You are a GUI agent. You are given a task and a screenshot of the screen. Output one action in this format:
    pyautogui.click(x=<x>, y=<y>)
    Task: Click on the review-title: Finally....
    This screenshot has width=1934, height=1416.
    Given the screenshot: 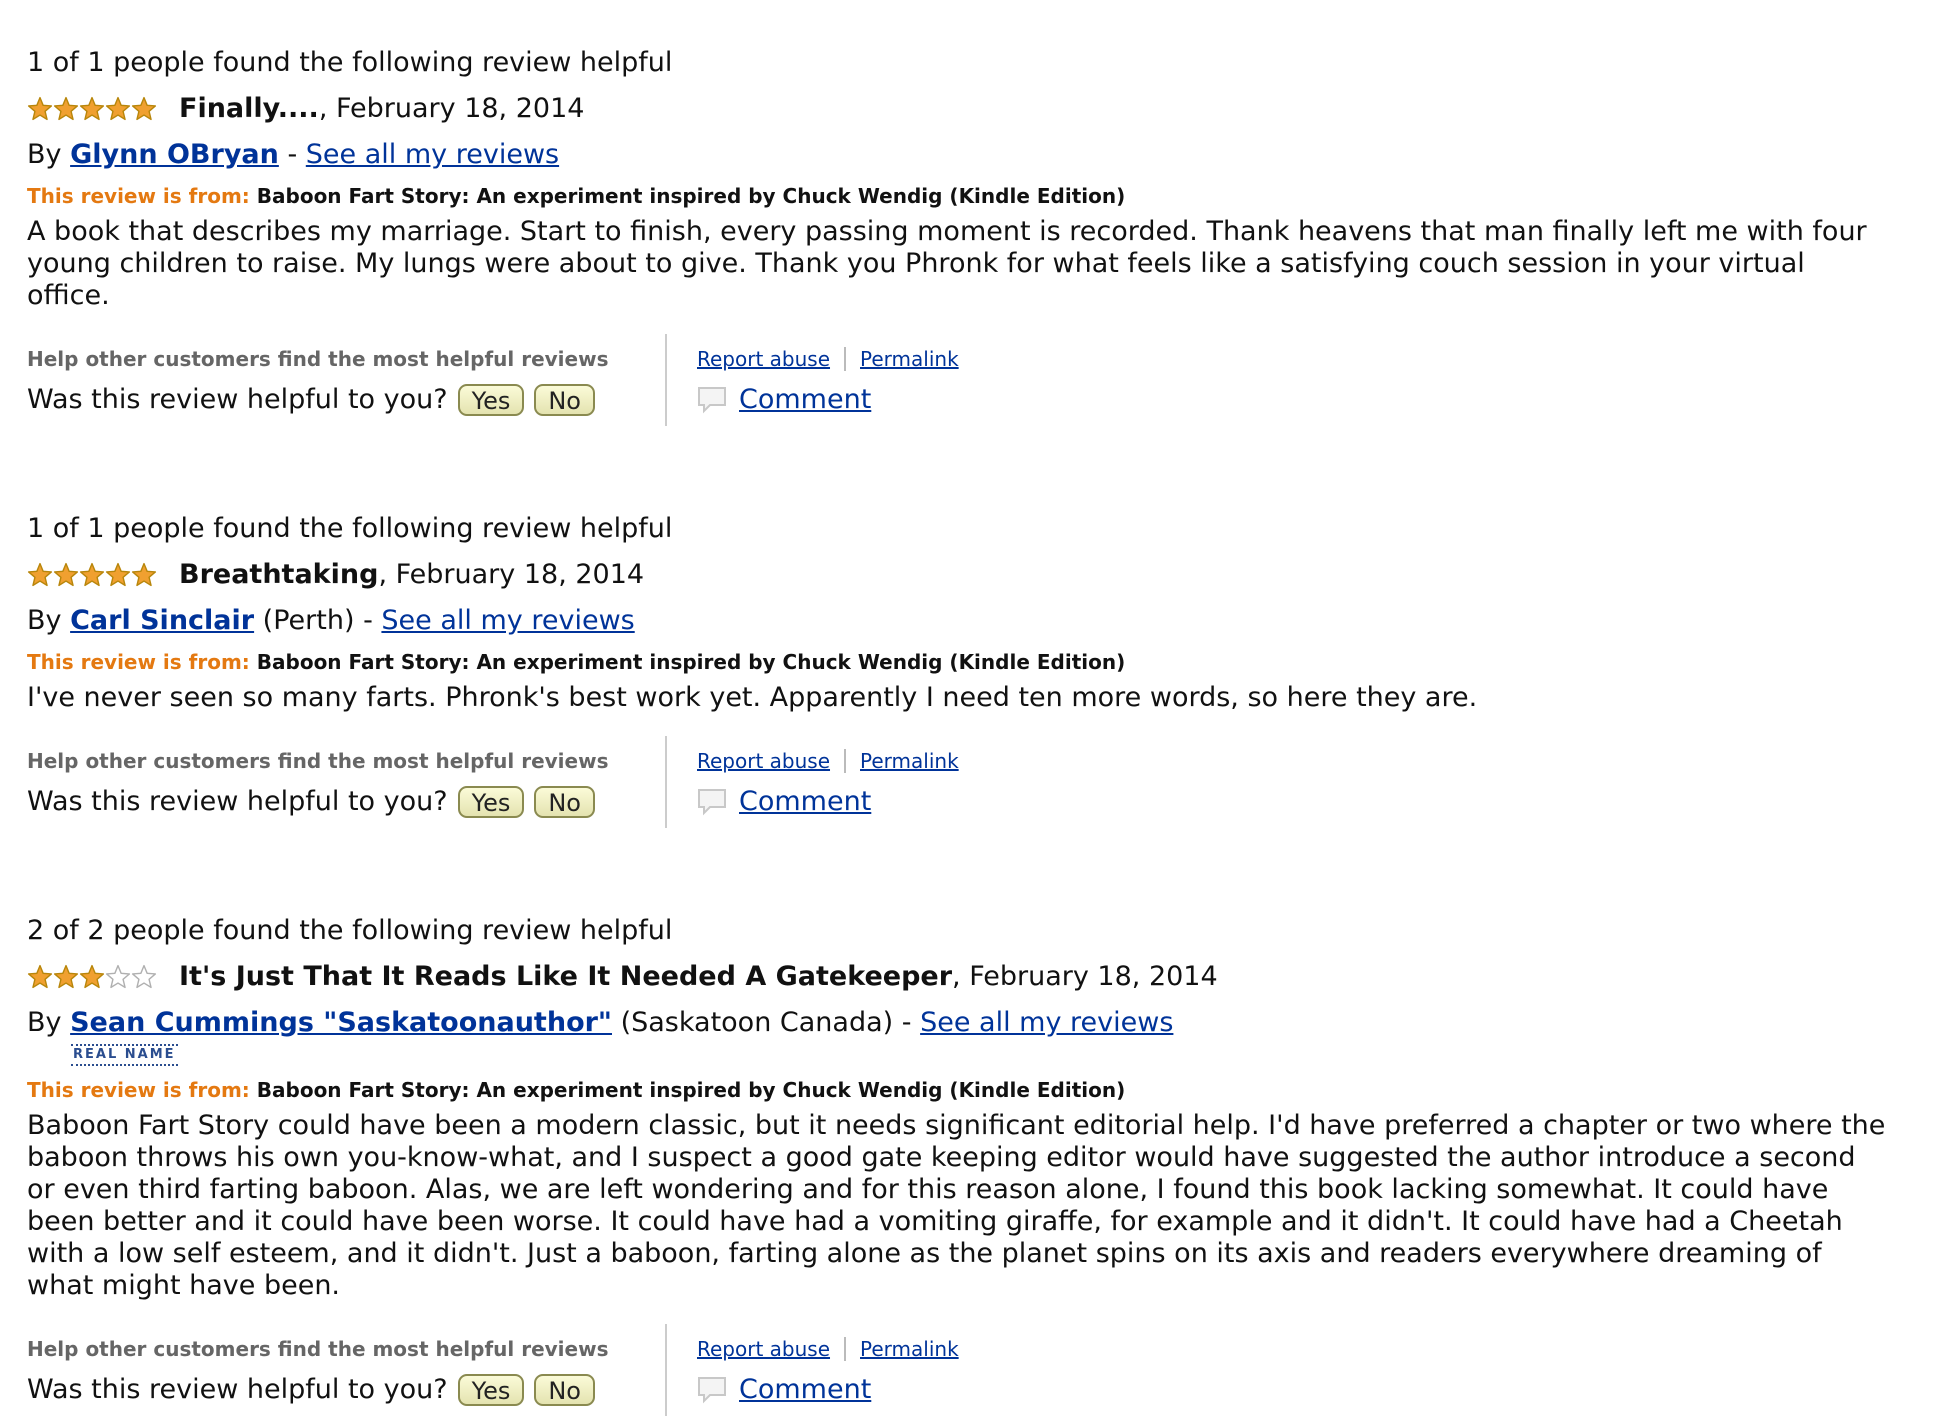 What is the action you would take?
    pyautogui.click(x=249, y=108)
    